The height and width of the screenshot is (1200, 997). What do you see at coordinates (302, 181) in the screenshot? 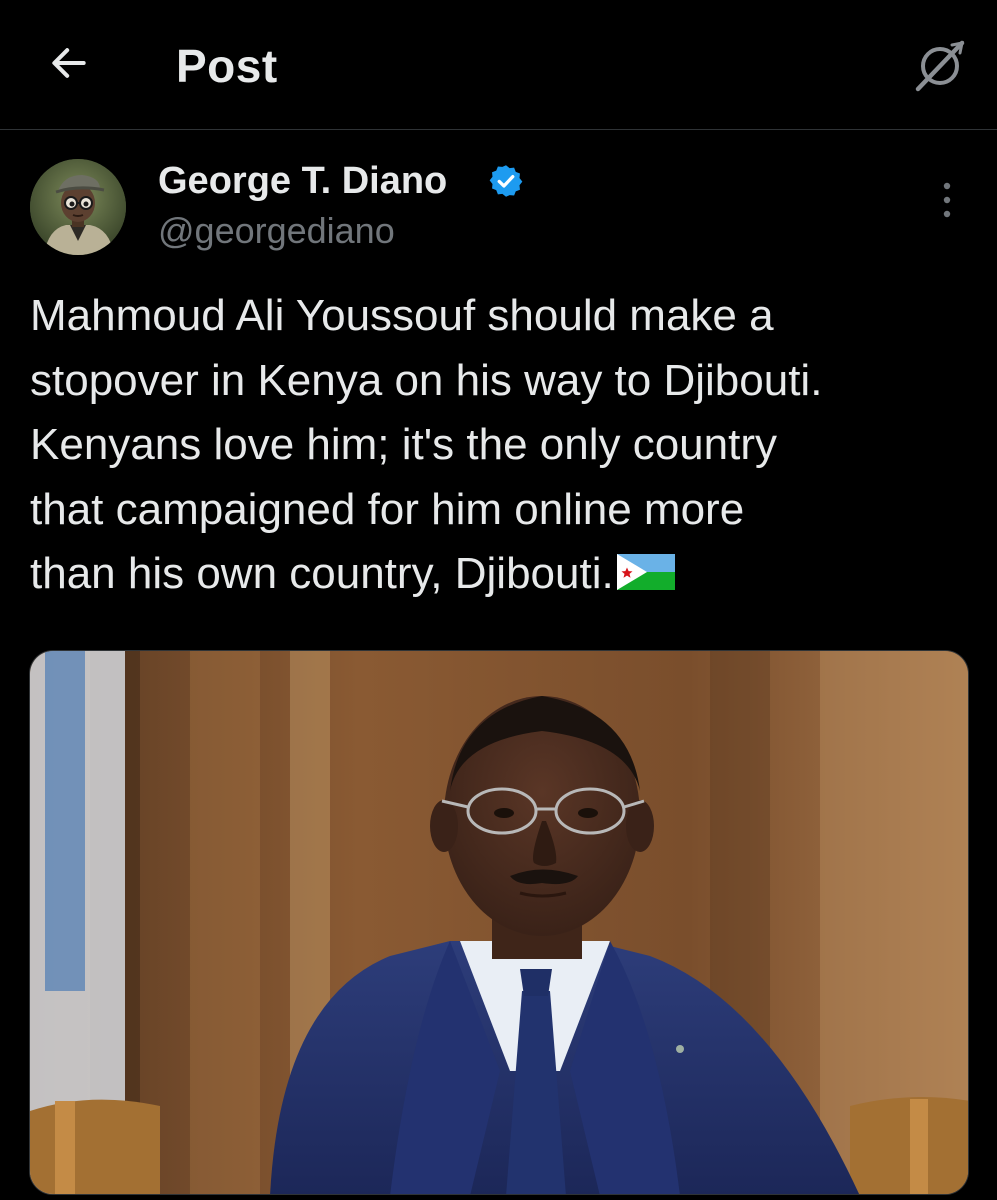
I see `author-name: George T. Diano` at bounding box center [302, 181].